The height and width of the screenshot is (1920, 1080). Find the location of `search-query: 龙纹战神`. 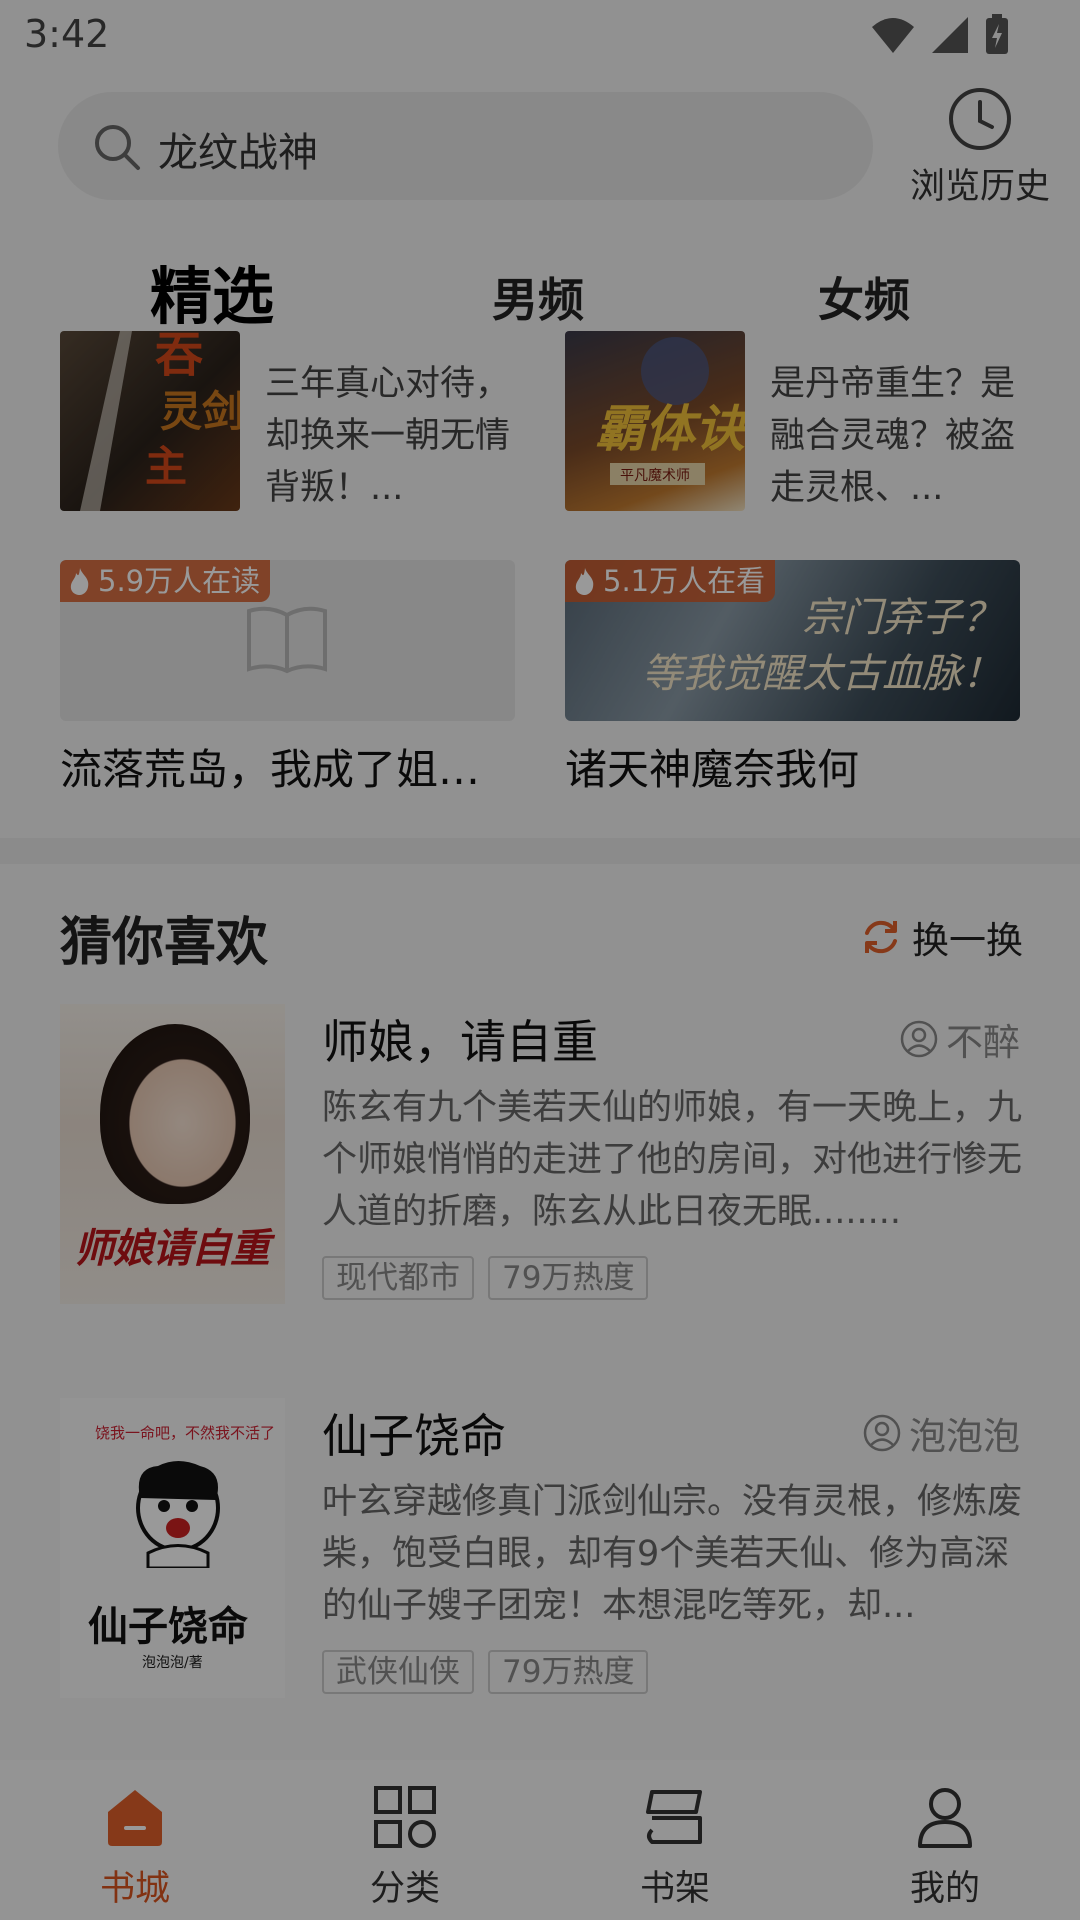

search-query: 龙纹战神 is located at coordinates (238, 153).